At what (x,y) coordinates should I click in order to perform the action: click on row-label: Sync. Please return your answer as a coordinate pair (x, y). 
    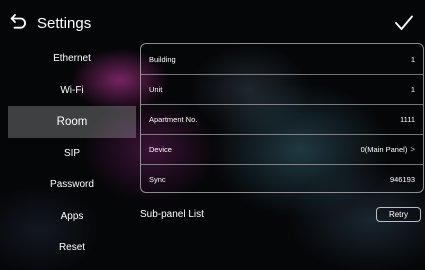
    Looking at the image, I should click on (157, 179).